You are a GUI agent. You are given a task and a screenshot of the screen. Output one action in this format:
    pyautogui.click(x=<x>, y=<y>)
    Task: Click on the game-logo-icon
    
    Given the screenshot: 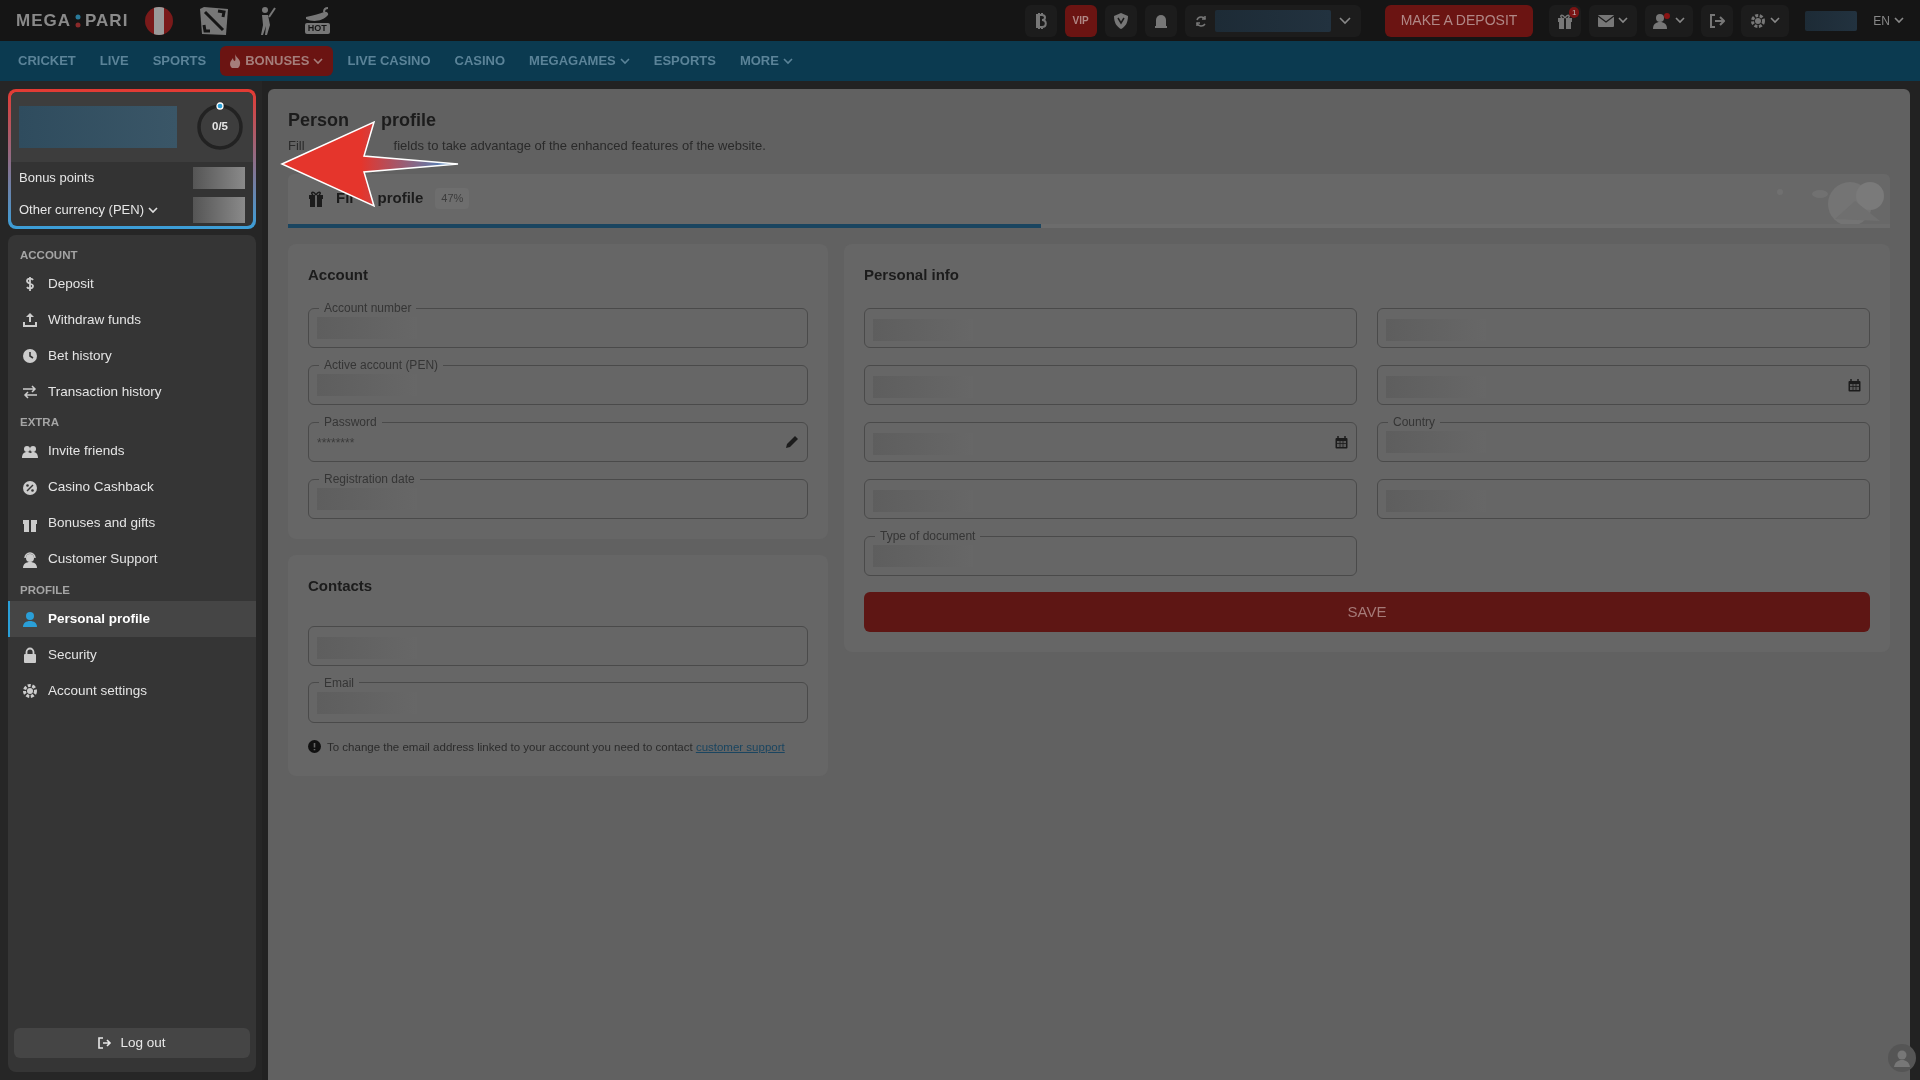 What is the action you would take?
    pyautogui.click(x=214, y=20)
    